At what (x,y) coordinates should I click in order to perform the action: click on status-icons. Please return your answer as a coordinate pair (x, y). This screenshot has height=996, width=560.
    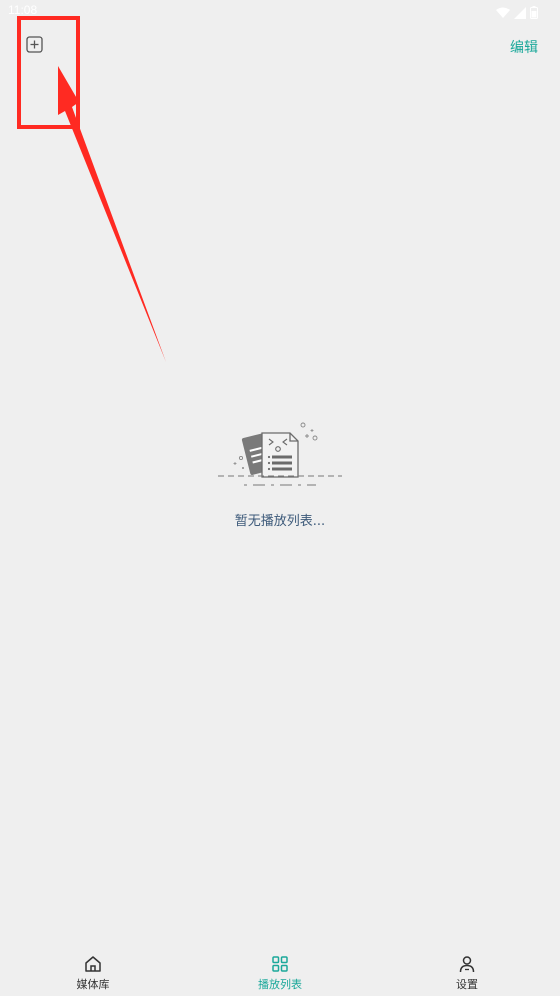
    Looking at the image, I should click on (517, 13).